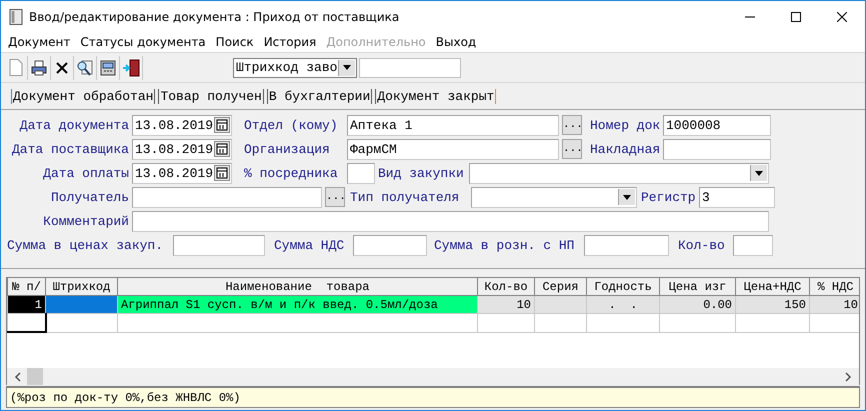  Describe the element at coordinates (842, 17) in the screenshot. I see `close-icon` at that location.